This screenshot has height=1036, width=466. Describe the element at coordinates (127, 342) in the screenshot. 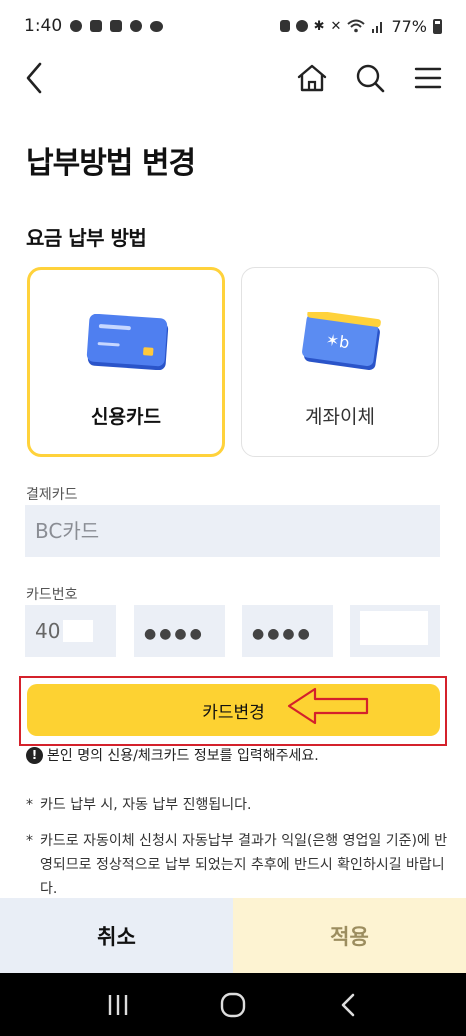

I see `credit-card-icon` at that location.